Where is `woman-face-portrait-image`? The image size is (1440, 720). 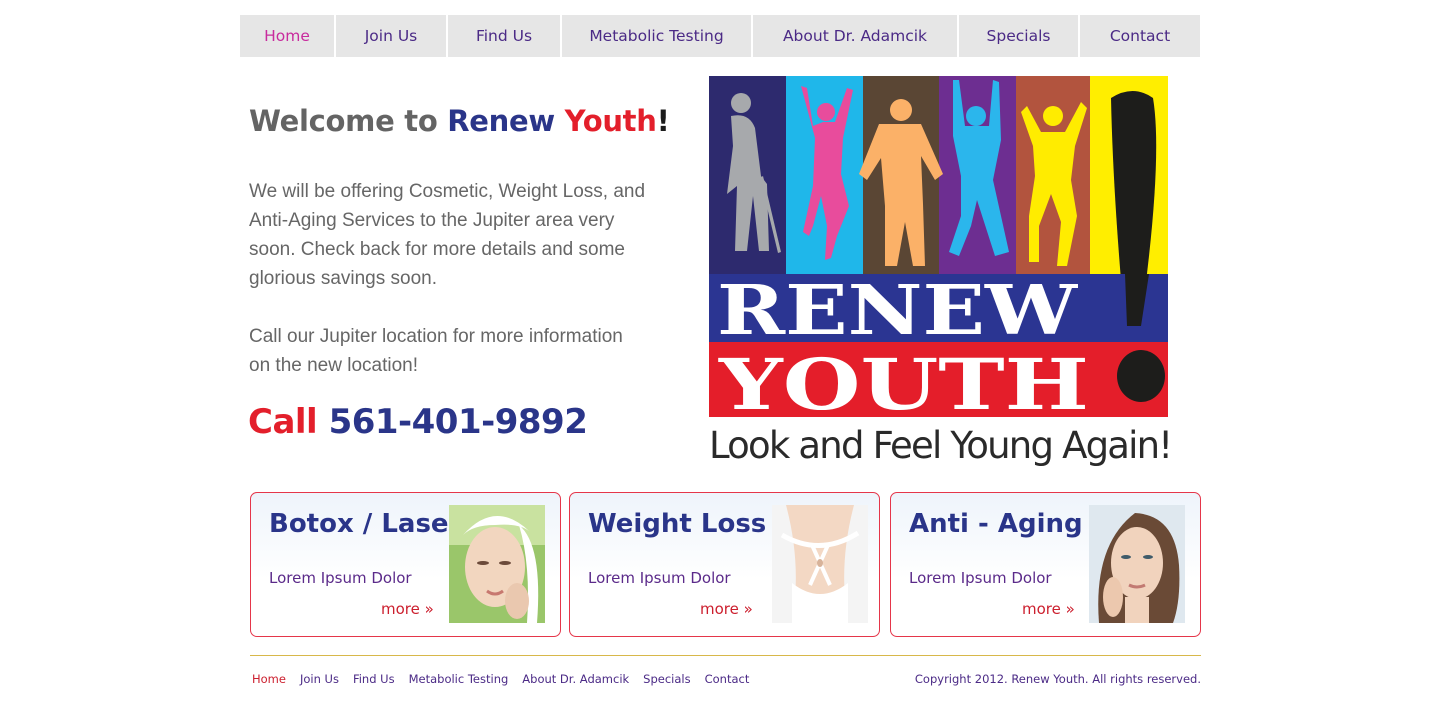
woman-face-portrait-image is located at coordinates (1137, 564).